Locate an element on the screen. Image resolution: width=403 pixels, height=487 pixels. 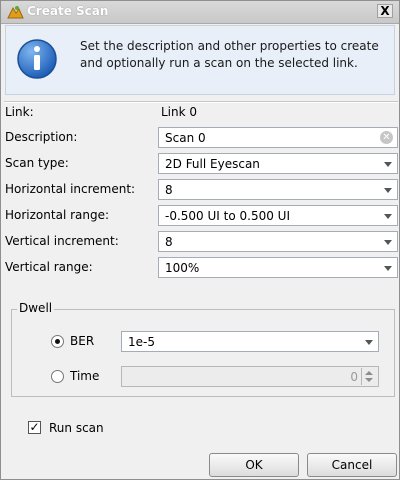
dwell-group-title: Dwell is located at coordinates (36, 308).